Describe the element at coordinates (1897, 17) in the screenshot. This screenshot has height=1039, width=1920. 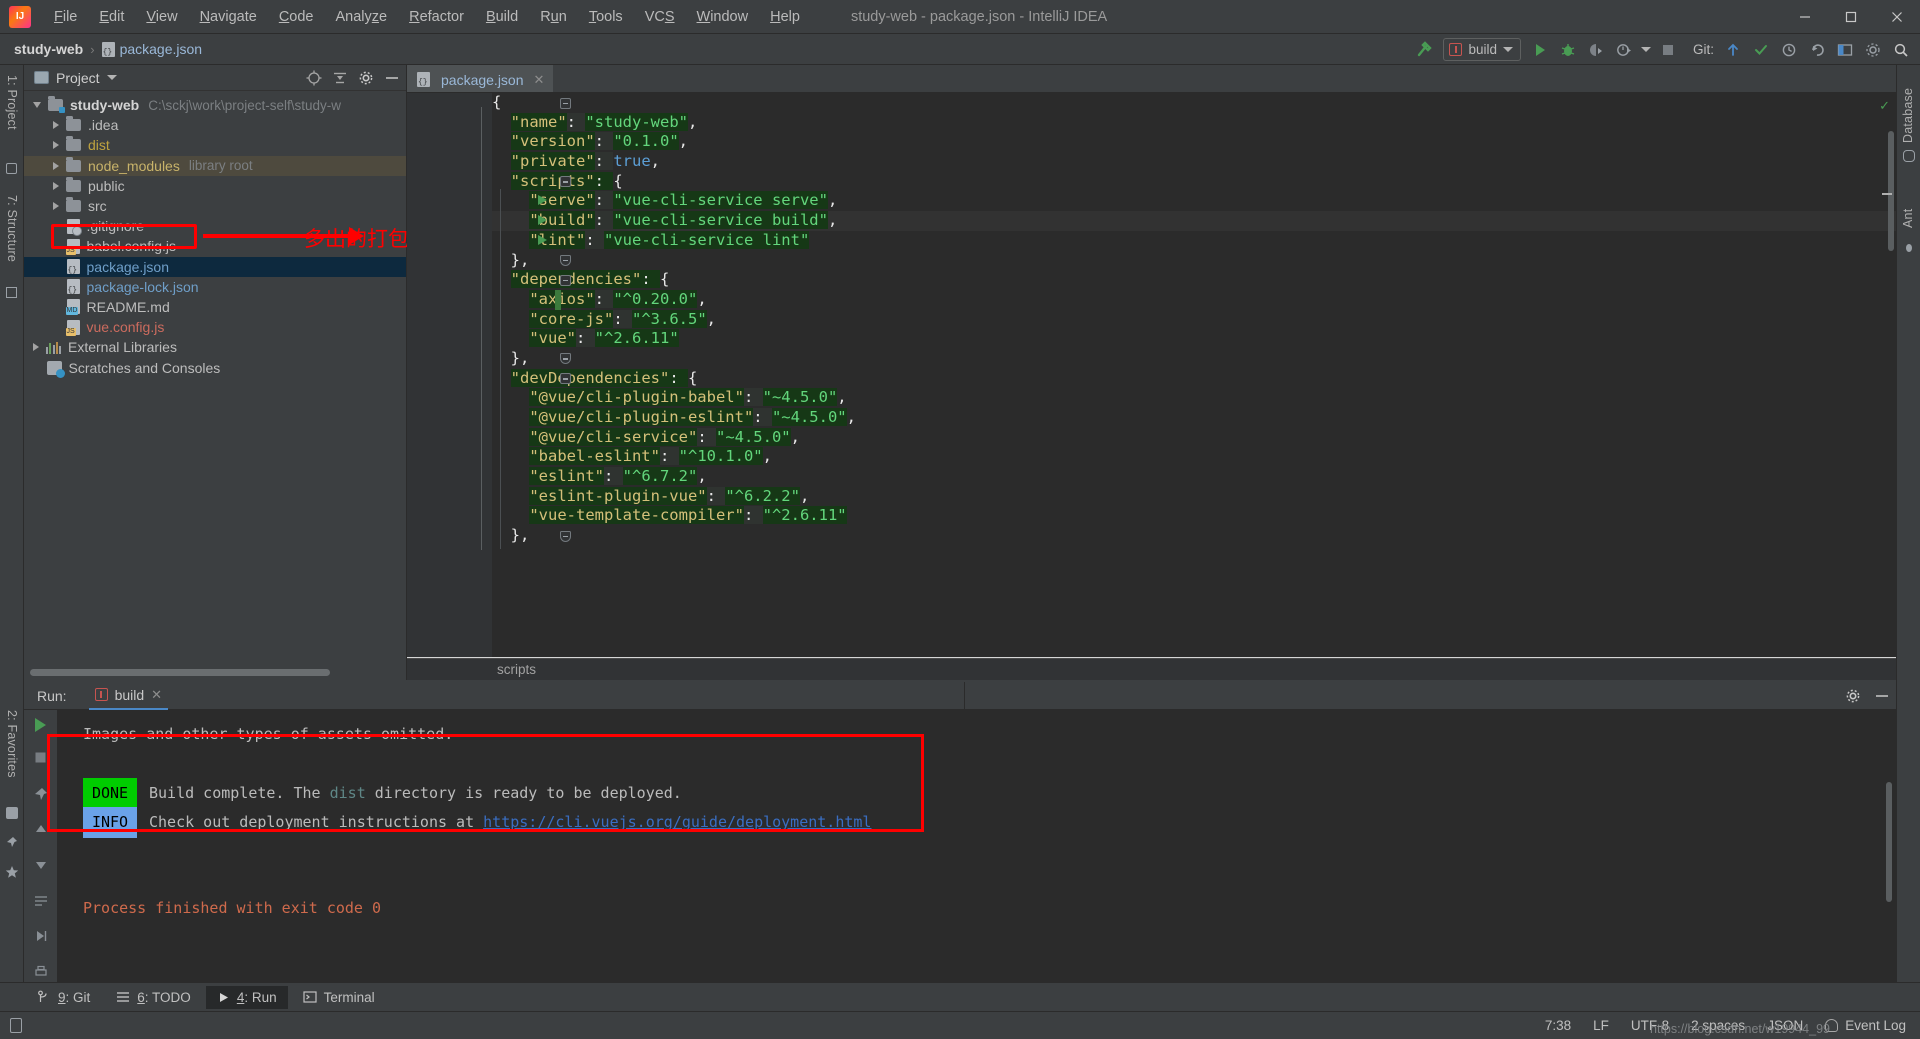
I see `close-button` at that location.